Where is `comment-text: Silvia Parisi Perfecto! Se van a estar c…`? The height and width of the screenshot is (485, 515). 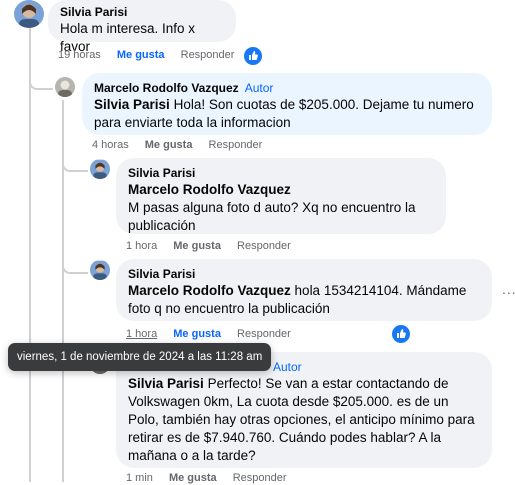
comment-text: Silvia Parisi Perfecto! Se van a estar c… is located at coordinates (301, 419).